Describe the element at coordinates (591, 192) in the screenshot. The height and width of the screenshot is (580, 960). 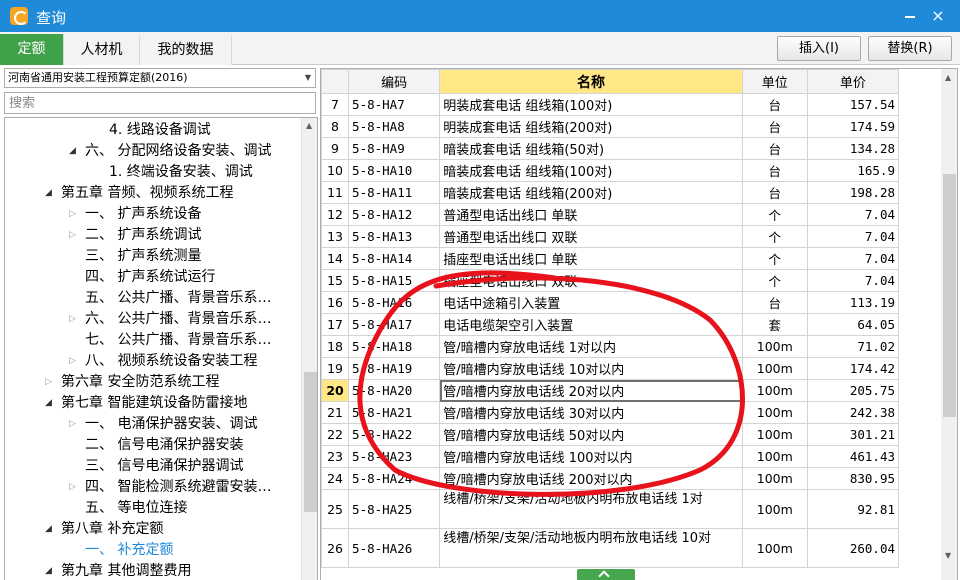
I see `cell-name: 暗装成套电话 组线箱(200对)` at that location.